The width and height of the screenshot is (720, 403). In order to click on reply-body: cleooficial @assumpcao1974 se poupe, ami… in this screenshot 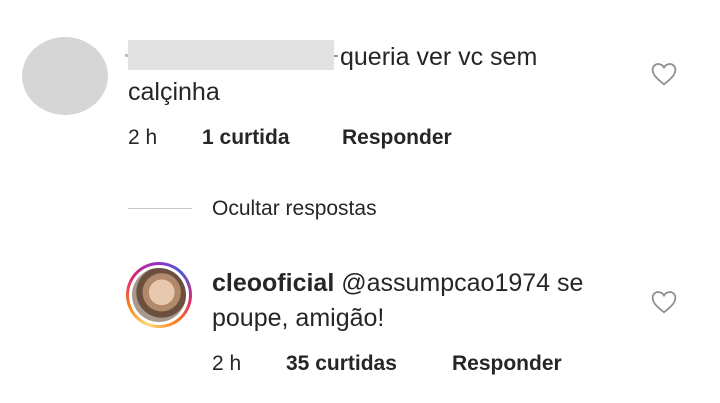, I will do `click(427, 301)`.